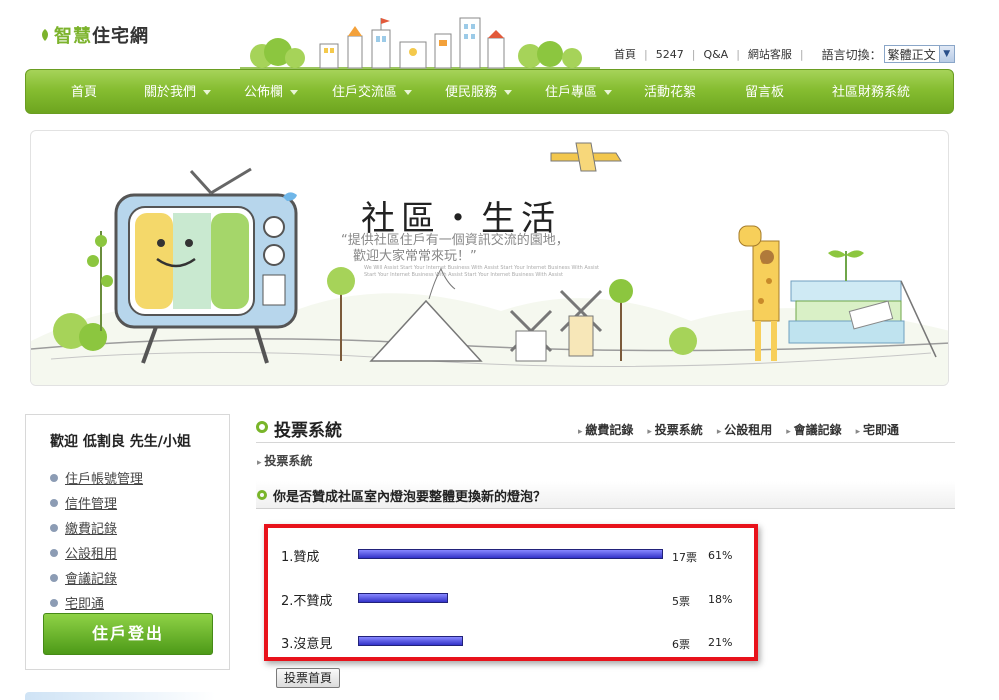  I want to click on top-link-support: 網站客服, so click(770, 54).